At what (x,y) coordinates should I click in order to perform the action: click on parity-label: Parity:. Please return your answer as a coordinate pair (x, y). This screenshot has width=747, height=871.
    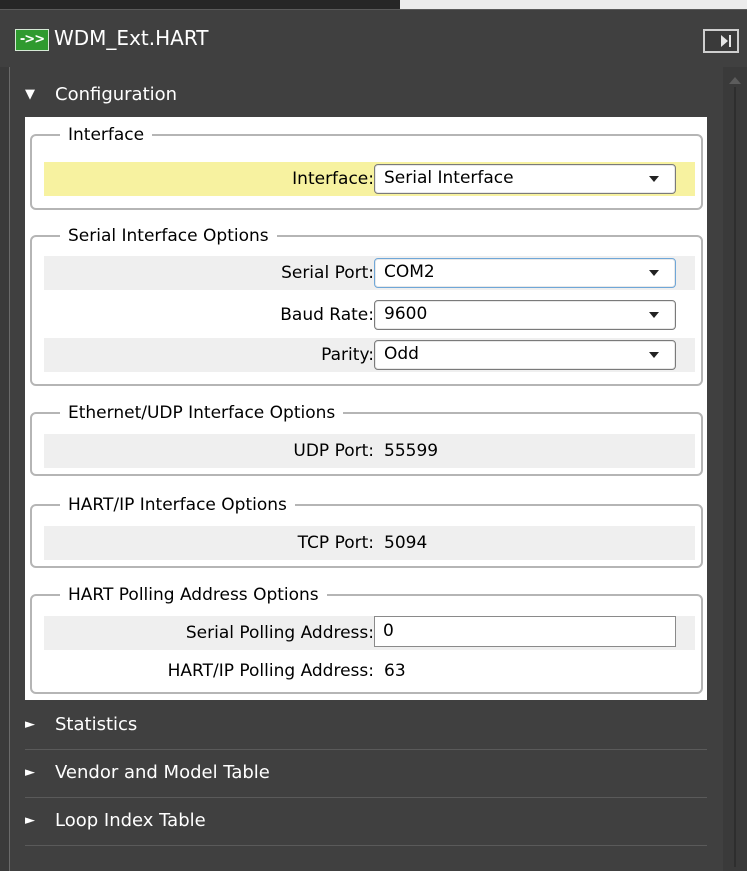
    Looking at the image, I should click on (347, 355).